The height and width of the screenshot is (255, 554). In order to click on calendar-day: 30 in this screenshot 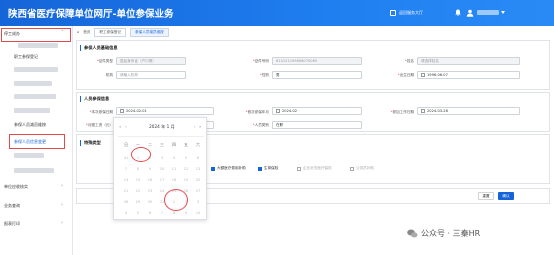, I will do `click(150, 202)`.